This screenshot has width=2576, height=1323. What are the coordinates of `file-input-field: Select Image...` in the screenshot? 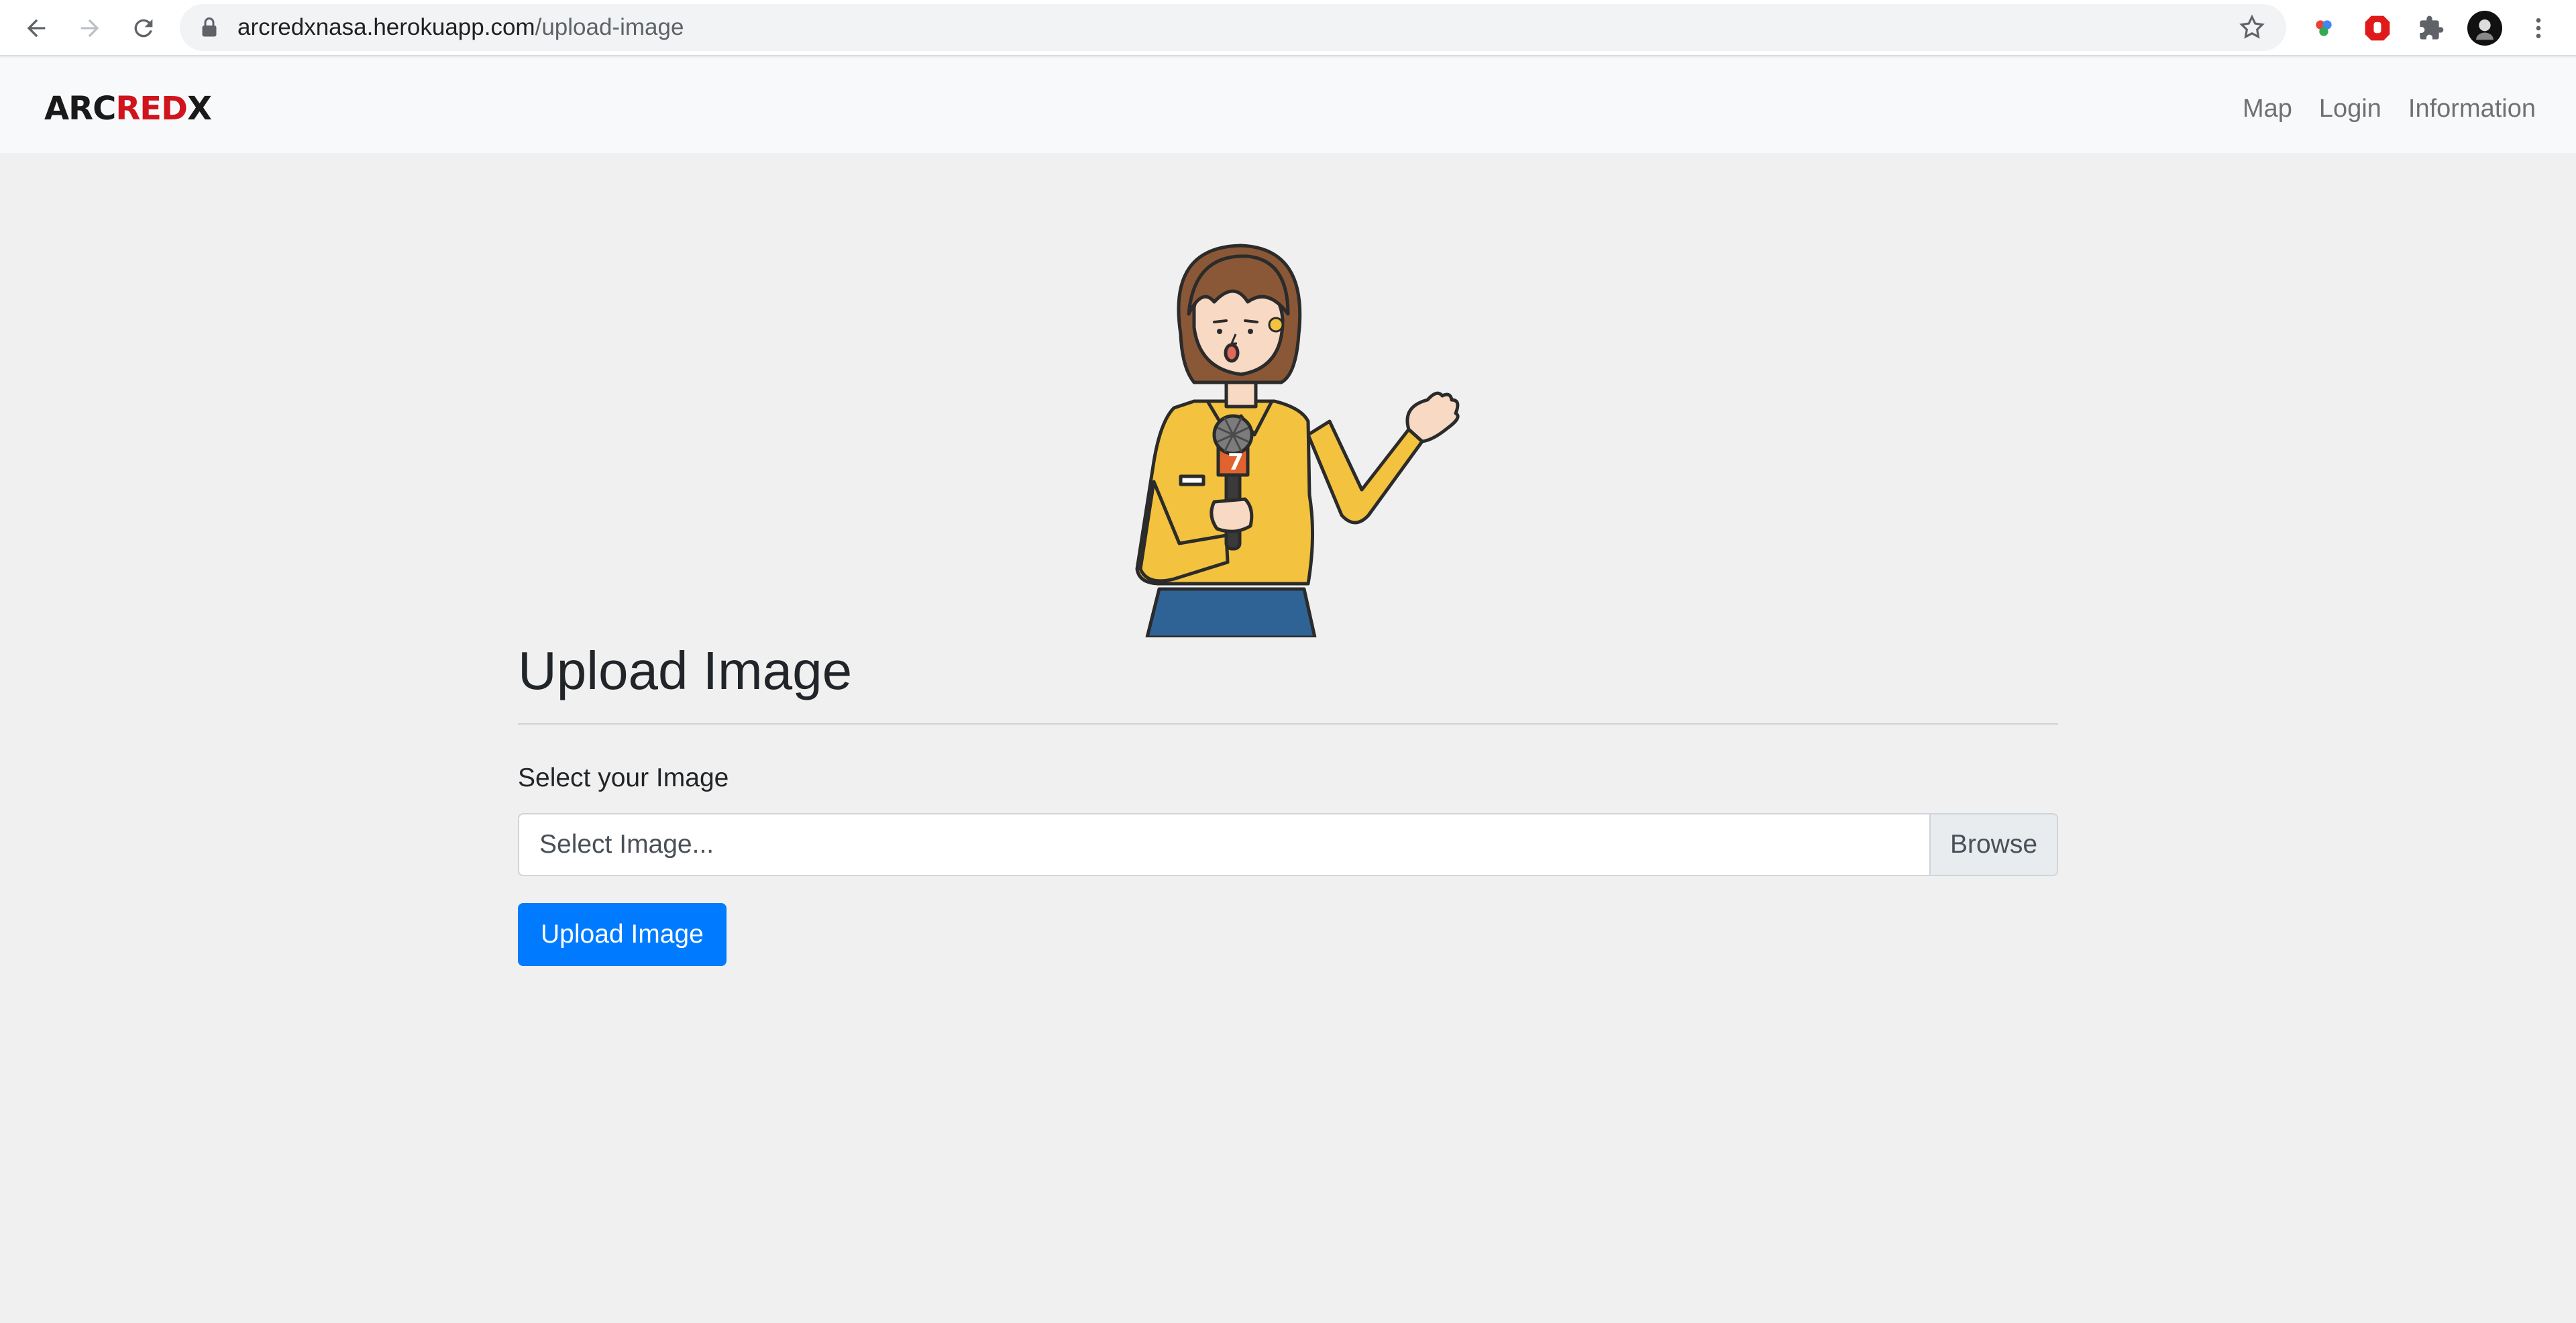 It's located at (1224, 844).